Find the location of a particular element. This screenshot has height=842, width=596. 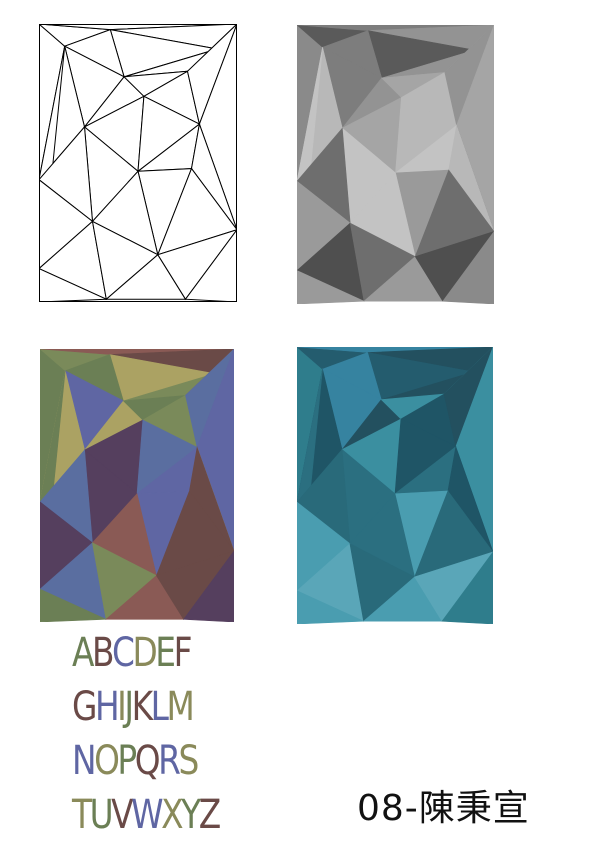

alphabet-letter: T is located at coordinates (82, 815).